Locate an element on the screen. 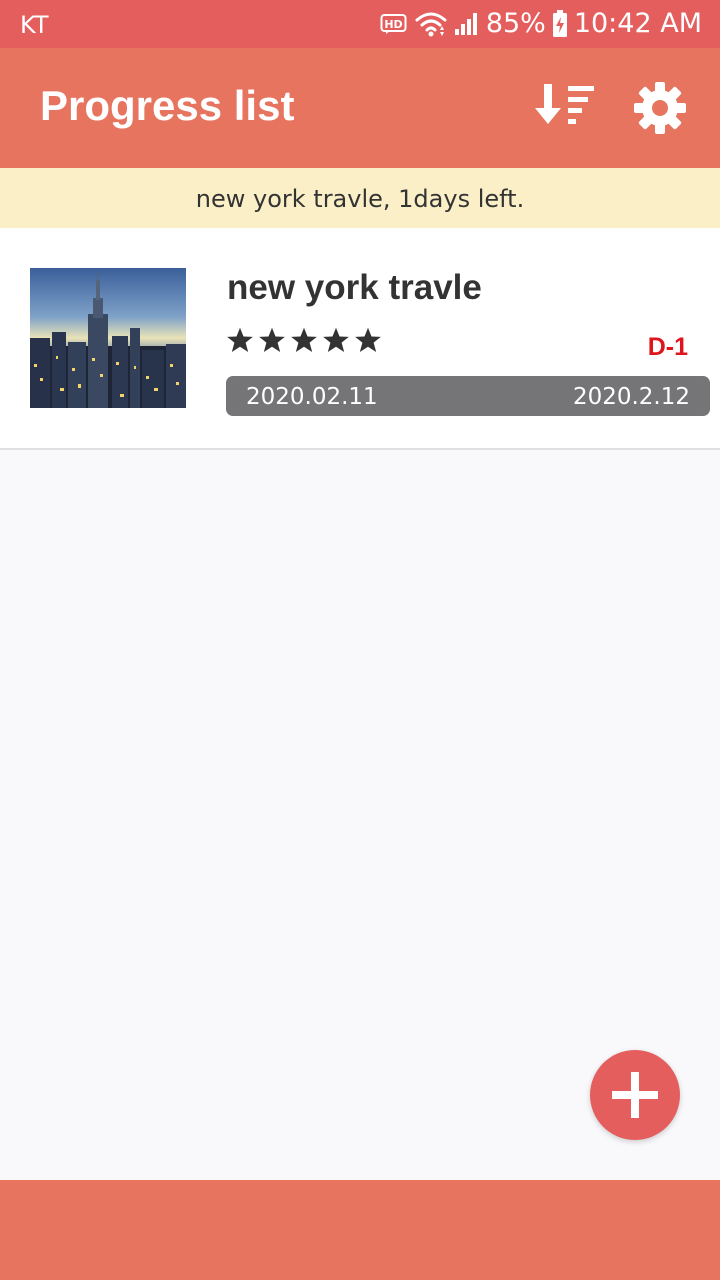 The width and height of the screenshot is (720, 1280). item-thumbnail is located at coordinates (108, 338).